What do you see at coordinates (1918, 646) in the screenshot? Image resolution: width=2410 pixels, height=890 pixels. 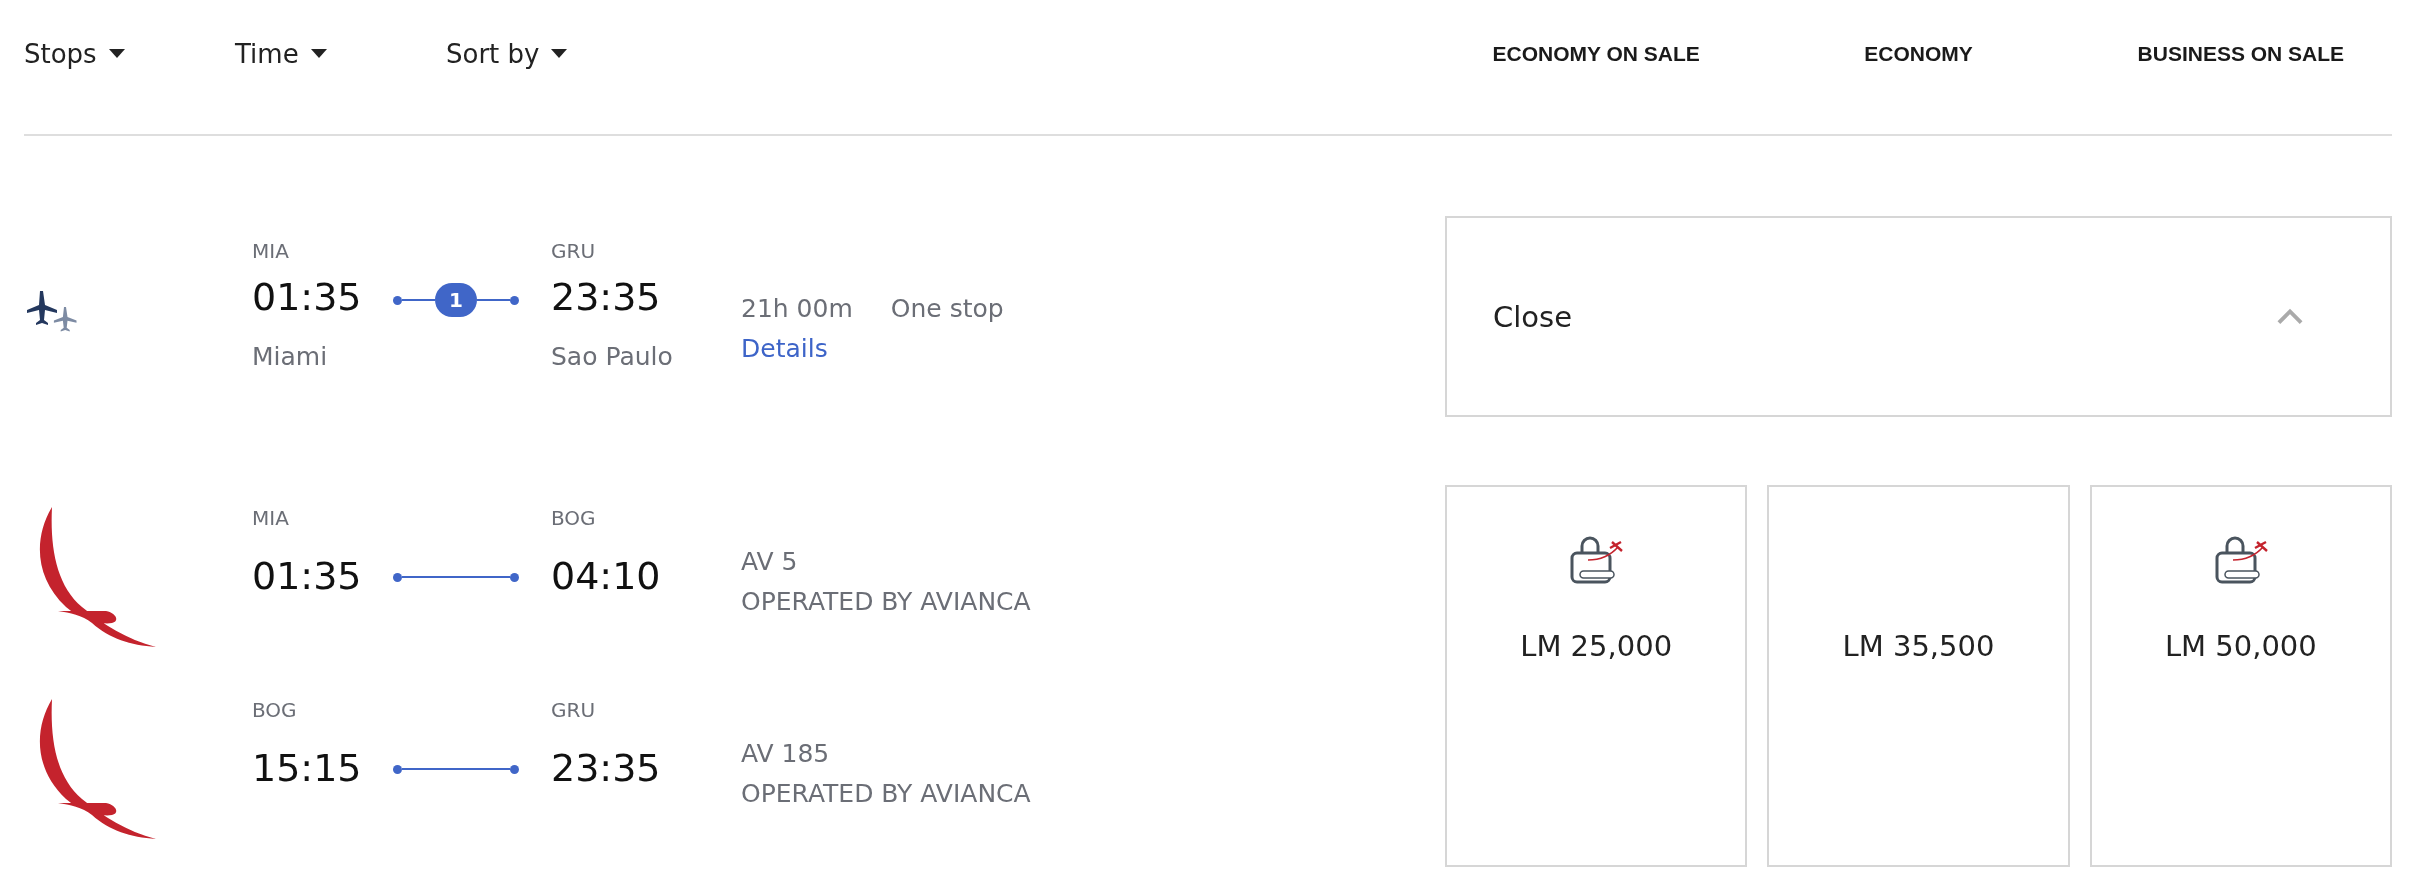 I see `fare-price: LM 35,500` at bounding box center [1918, 646].